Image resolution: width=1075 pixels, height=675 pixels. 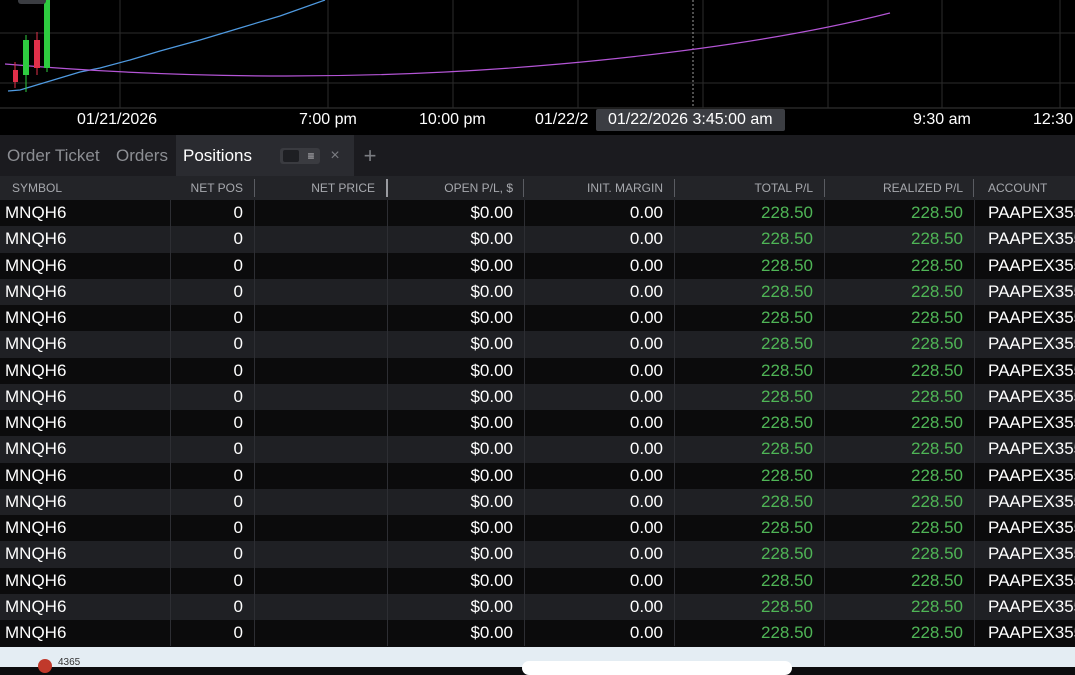 I want to click on add-tab-icon: +, so click(x=370, y=155).